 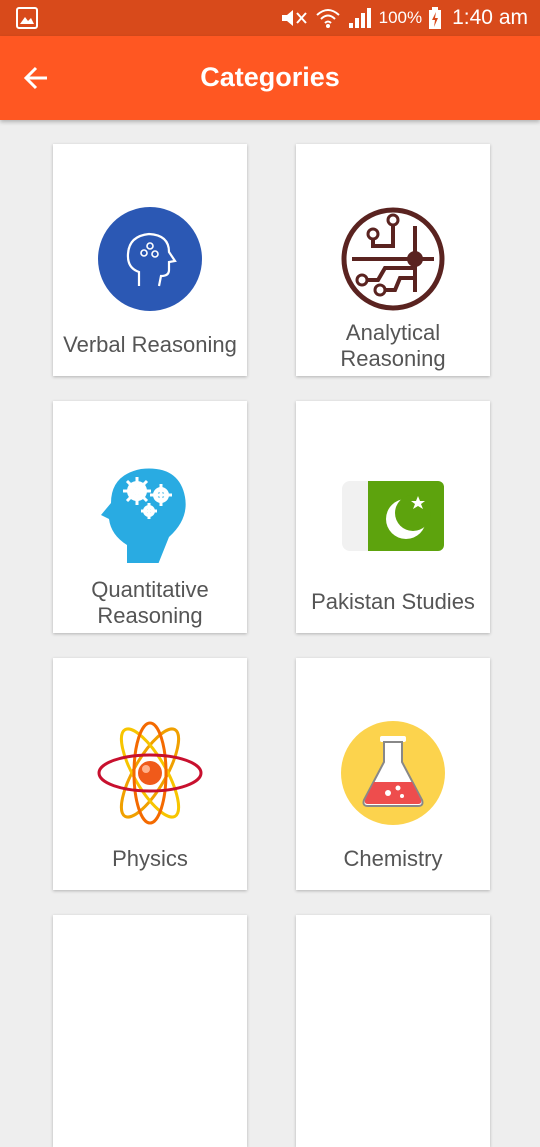 I want to click on category-card-quantitative-reasoning: Quantitative Reasoning, so click(x=150, y=517).